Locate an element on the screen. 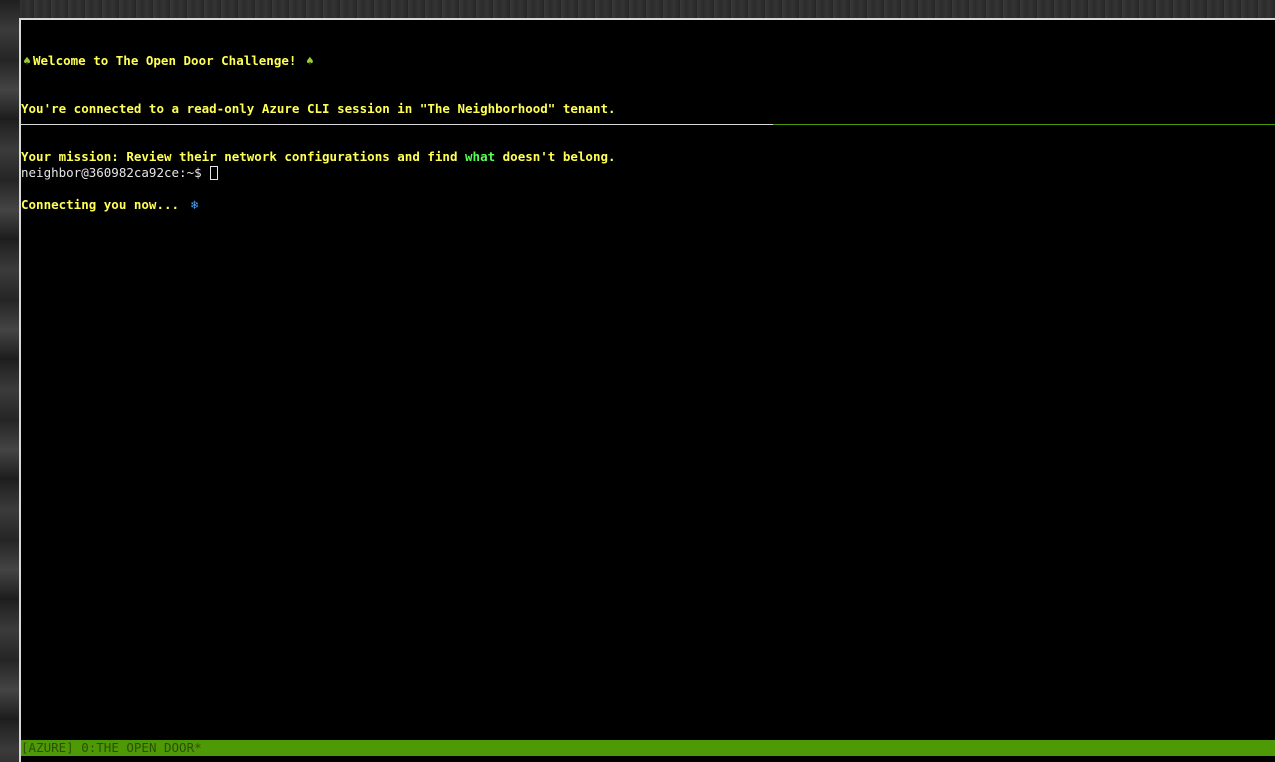  shell-prompt: neighbor@360982ca92ce:~$ is located at coordinates (111, 172).